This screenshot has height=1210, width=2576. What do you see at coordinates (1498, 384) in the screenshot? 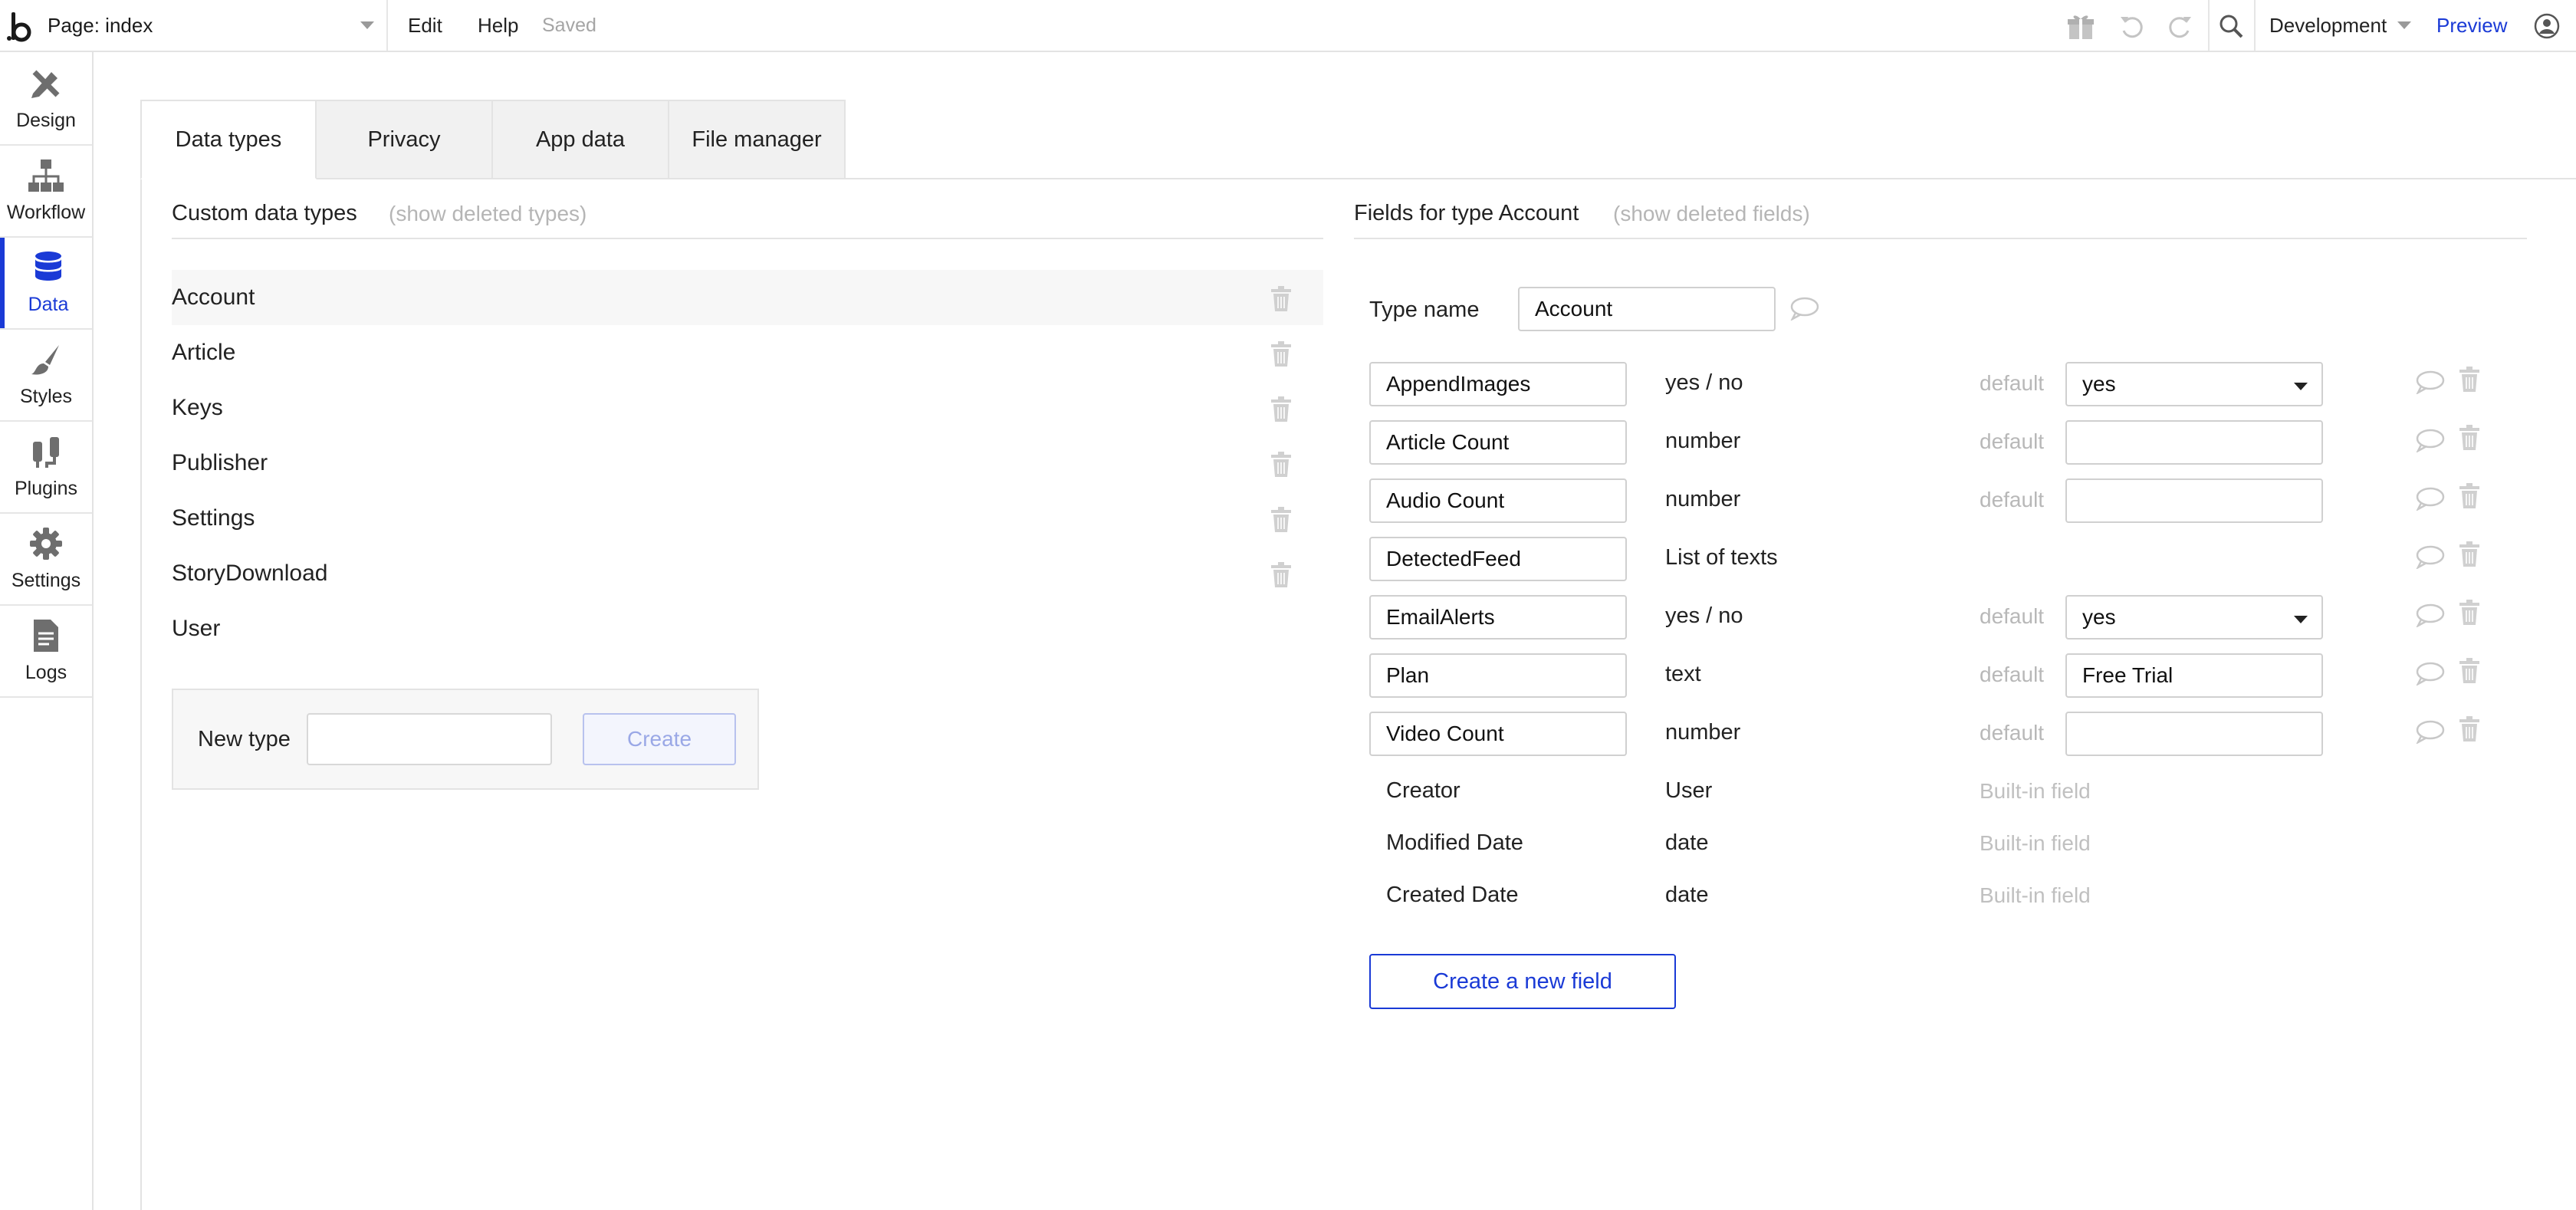
I see `field-name-input: AppendImages` at bounding box center [1498, 384].